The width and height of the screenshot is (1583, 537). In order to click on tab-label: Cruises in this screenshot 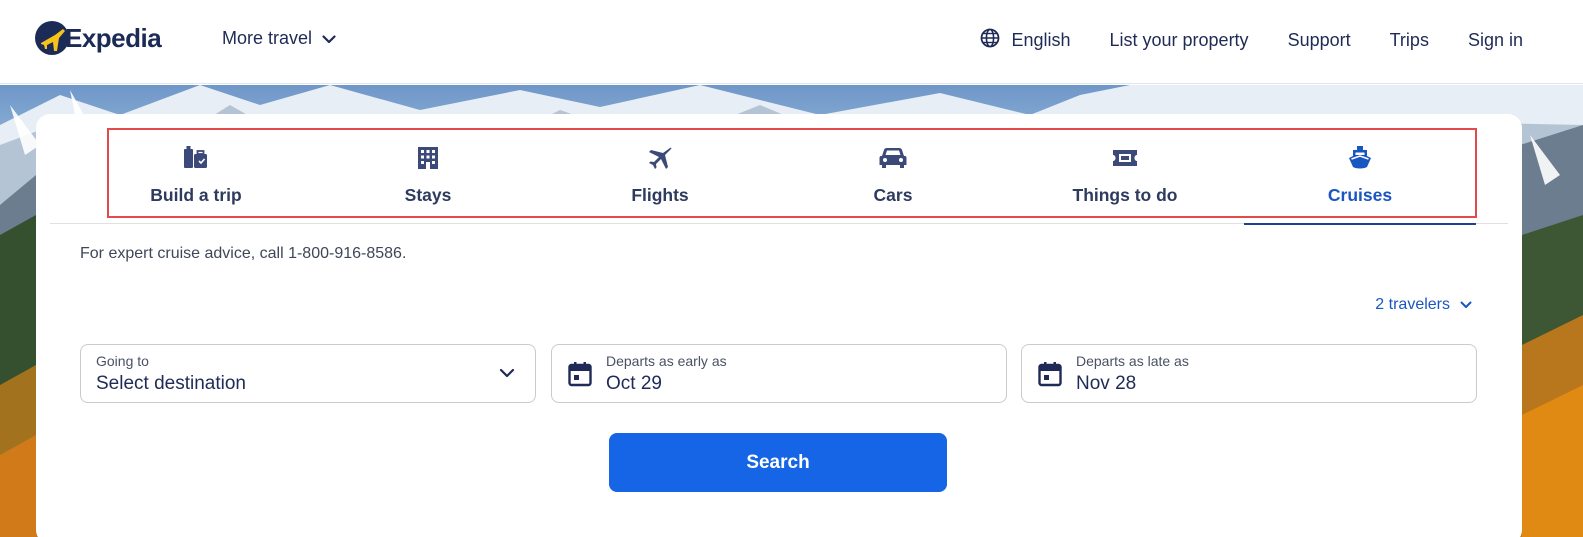, I will do `click(1360, 195)`.